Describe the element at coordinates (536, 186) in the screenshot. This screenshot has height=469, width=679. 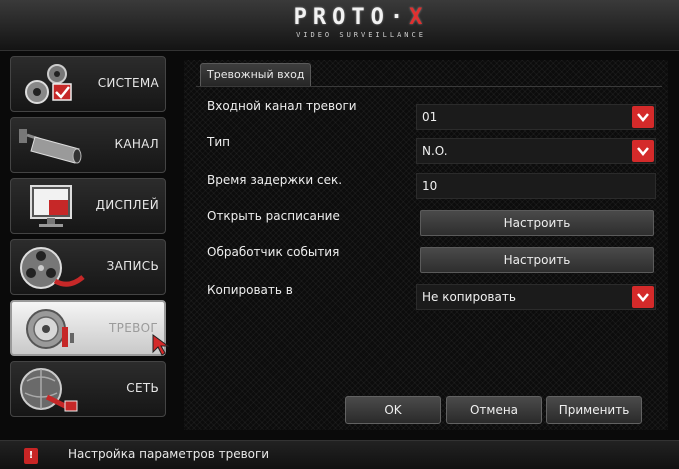
I see `delay-input: 10` at that location.